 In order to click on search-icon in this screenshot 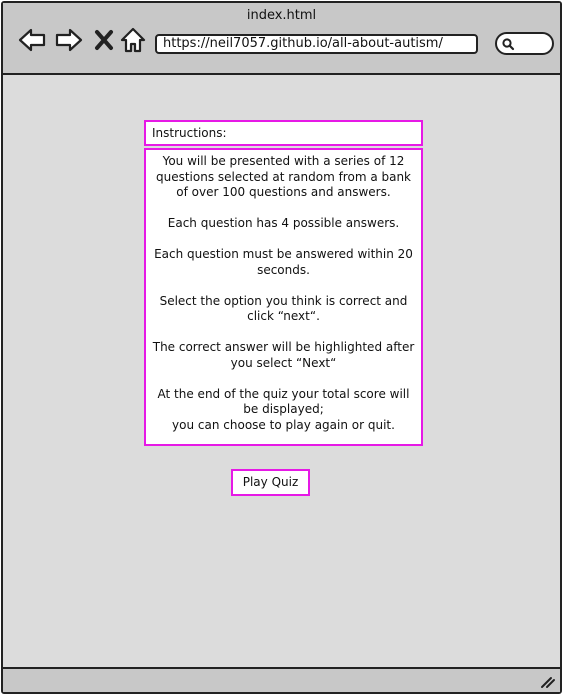, I will do `click(508, 44)`.